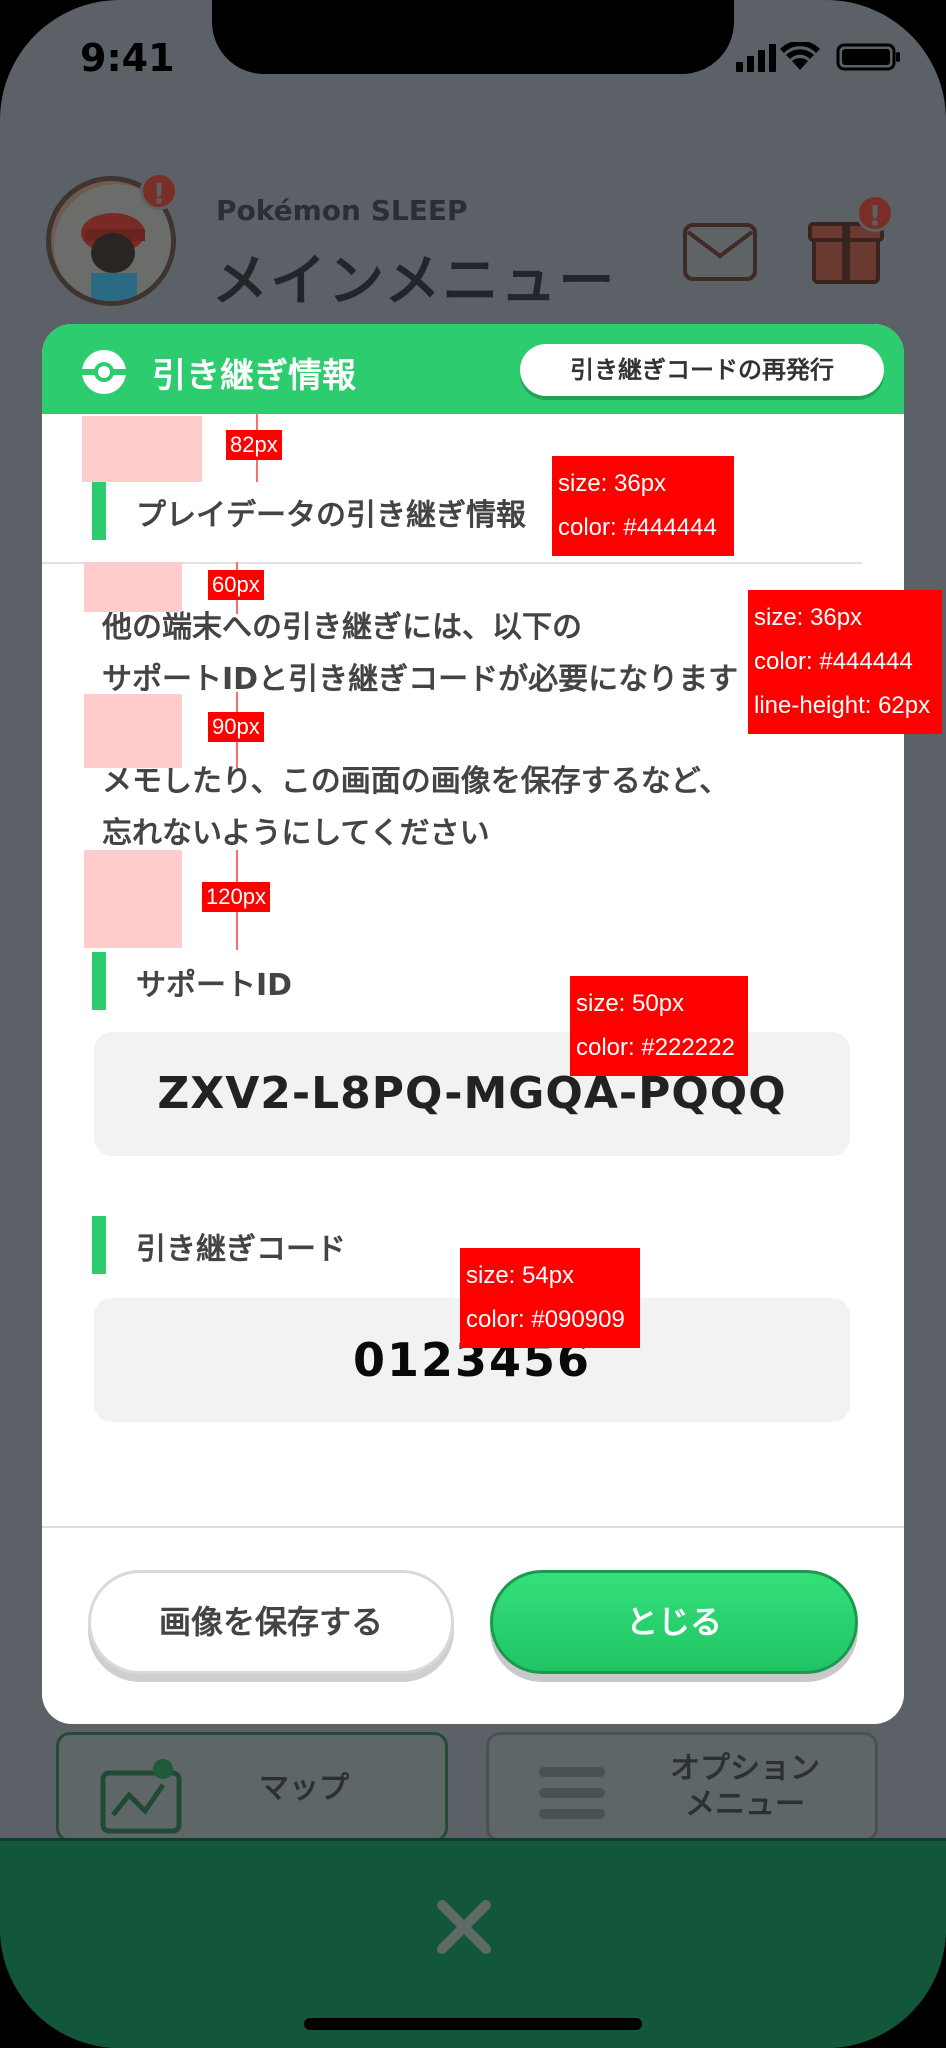 Image resolution: width=946 pixels, height=2048 pixels. Describe the element at coordinates (756, 58) in the screenshot. I see `signal-icon` at that location.